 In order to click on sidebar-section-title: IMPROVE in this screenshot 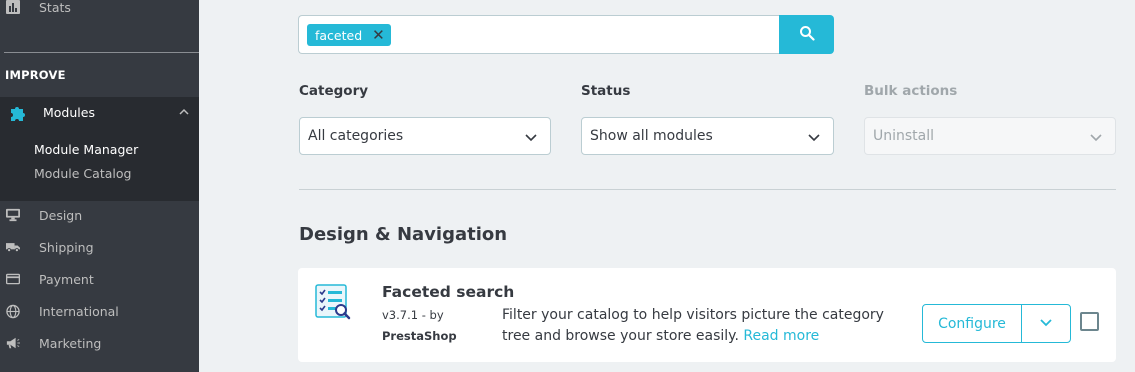, I will do `click(35, 75)`.